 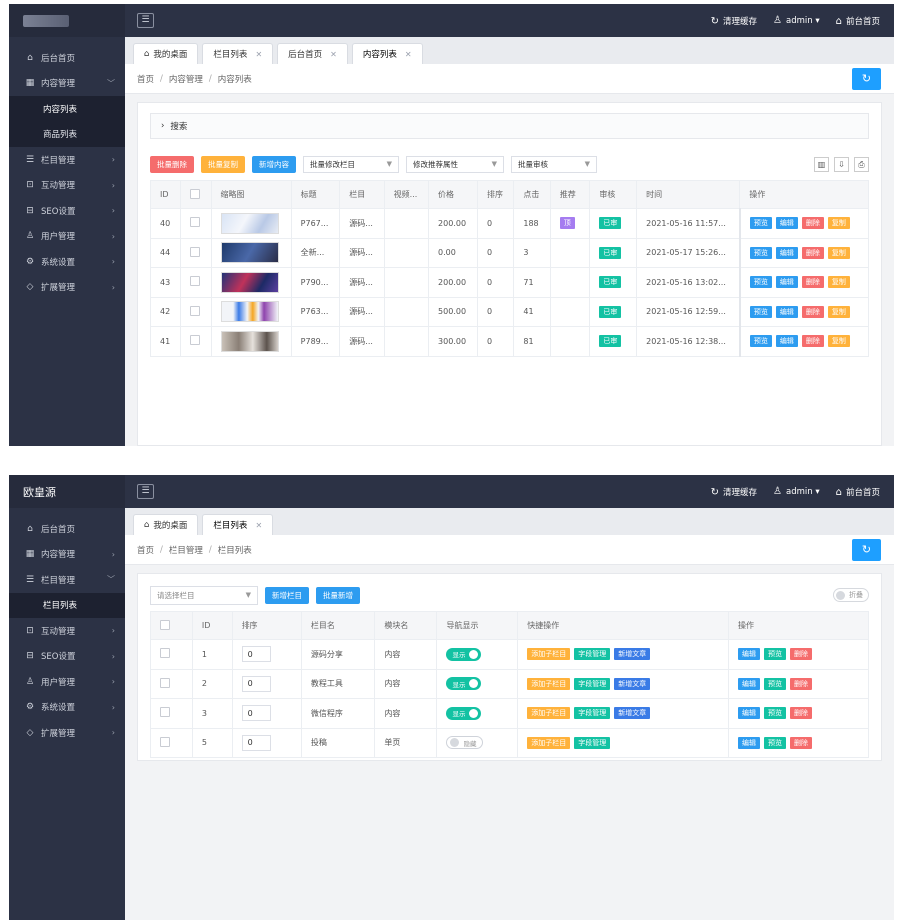 I want to click on batch-delete-button: 批量删除, so click(x=172, y=164).